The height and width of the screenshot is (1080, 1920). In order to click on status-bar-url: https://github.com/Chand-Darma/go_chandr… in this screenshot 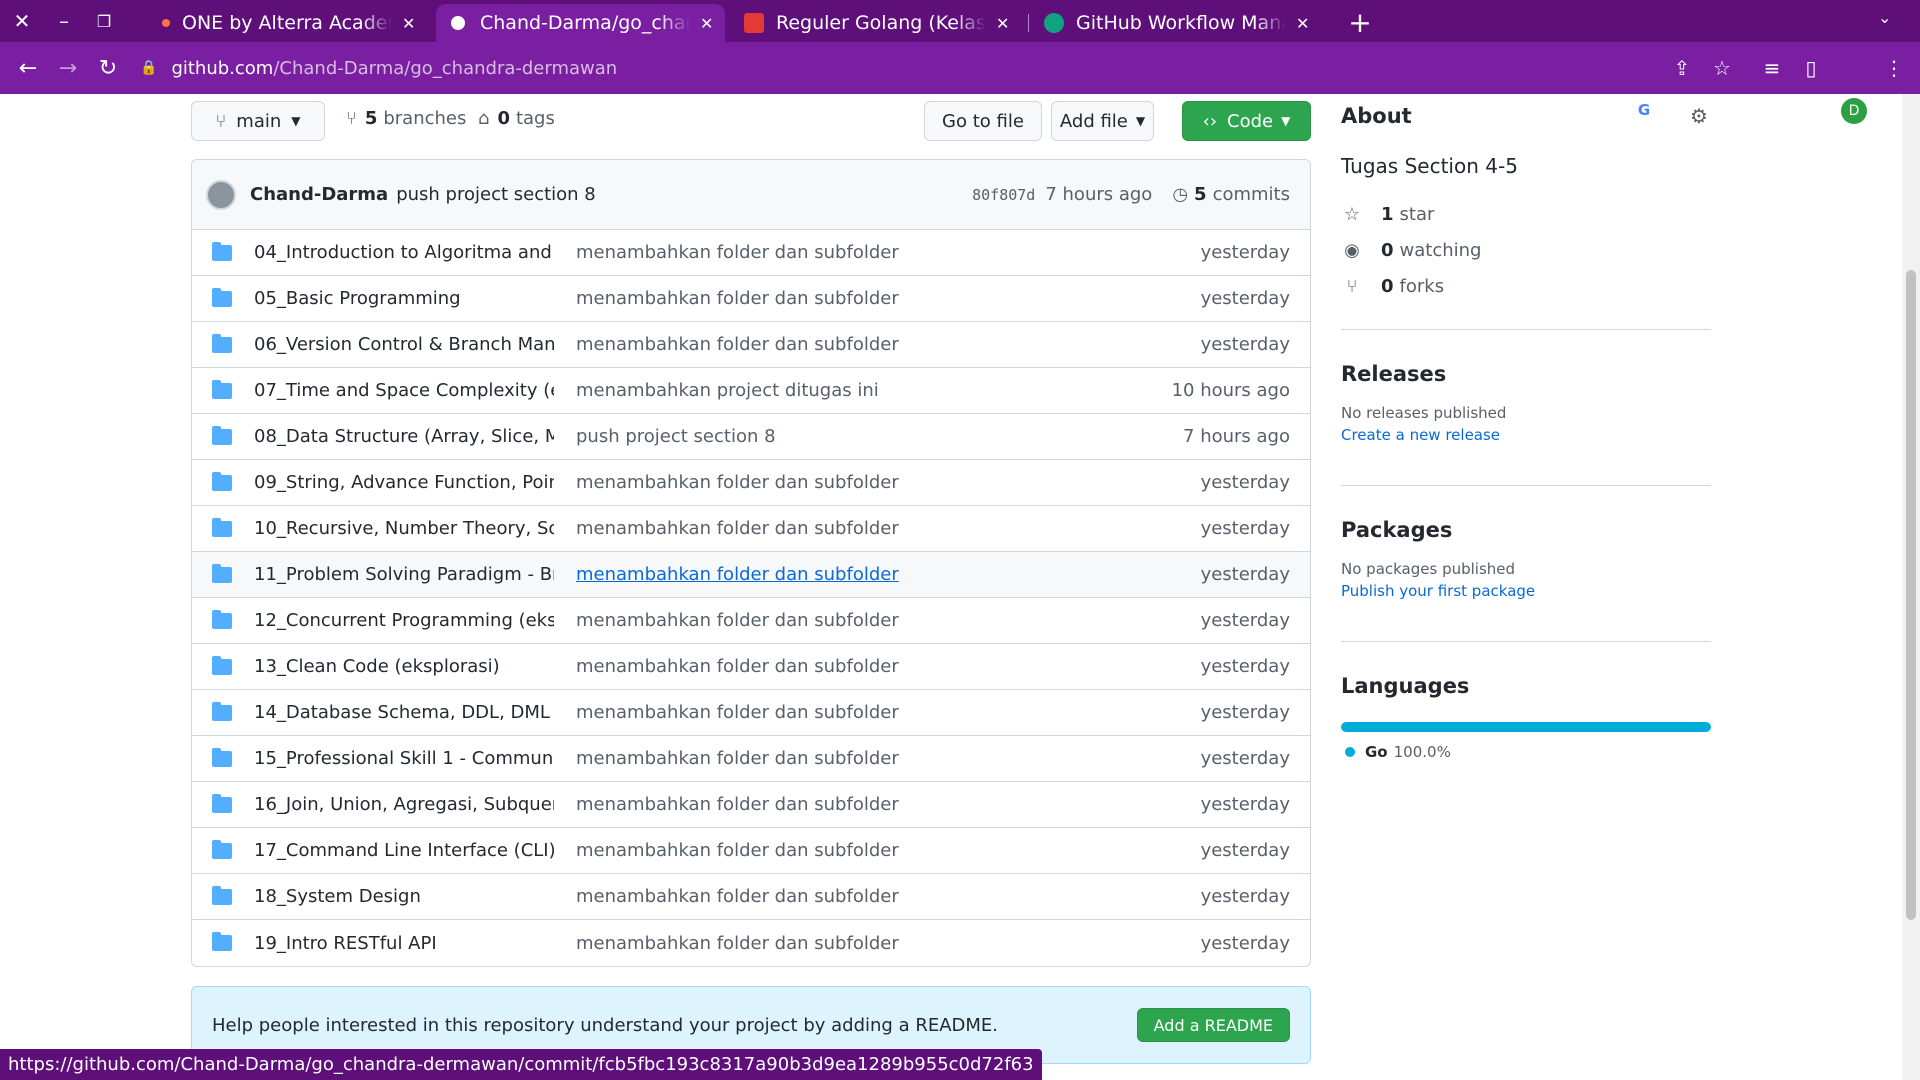, I will do `click(521, 1064)`.